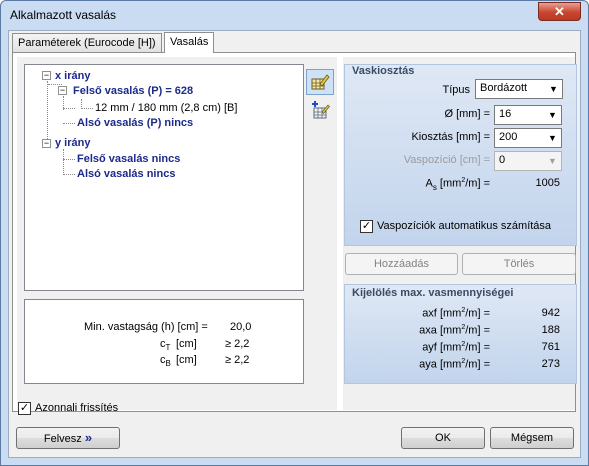 This screenshot has width=589, height=466. Describe the element at coordinates (454, 330) in the screenshot. I see `selection-row-label: axa [mm2/m] =` at that location.